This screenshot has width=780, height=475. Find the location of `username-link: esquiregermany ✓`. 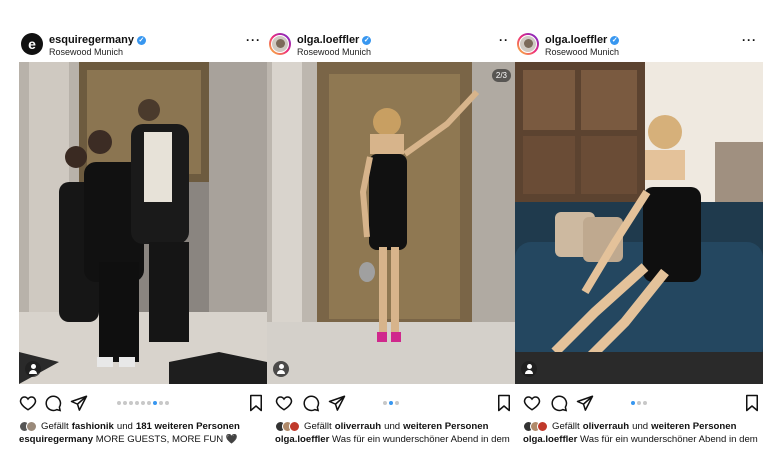

username-link: esquiregermany ✓ is located at coordinates (97, 40).